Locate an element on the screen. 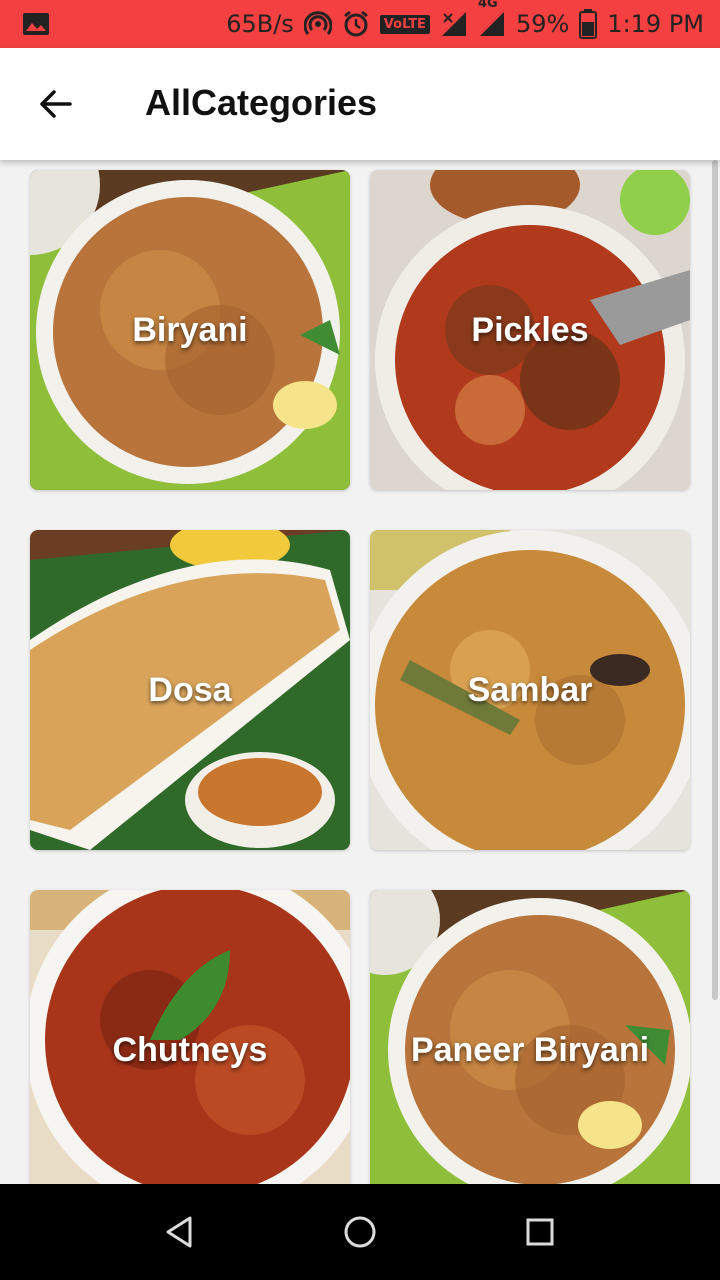  category-card-dosa: Dosa is located at coordinates (190, 690).